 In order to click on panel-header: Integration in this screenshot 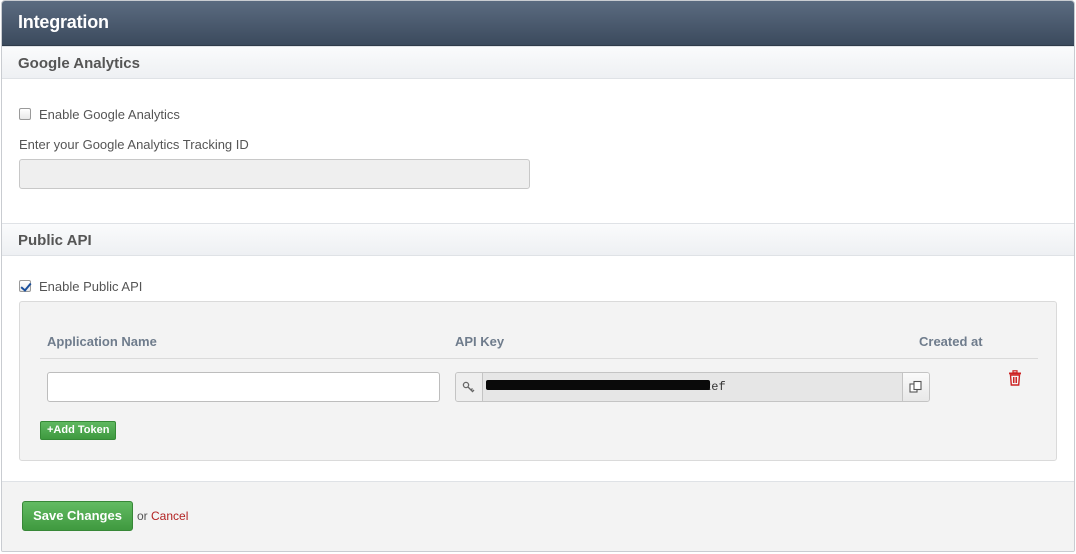, I will do `click(538, 23)`.